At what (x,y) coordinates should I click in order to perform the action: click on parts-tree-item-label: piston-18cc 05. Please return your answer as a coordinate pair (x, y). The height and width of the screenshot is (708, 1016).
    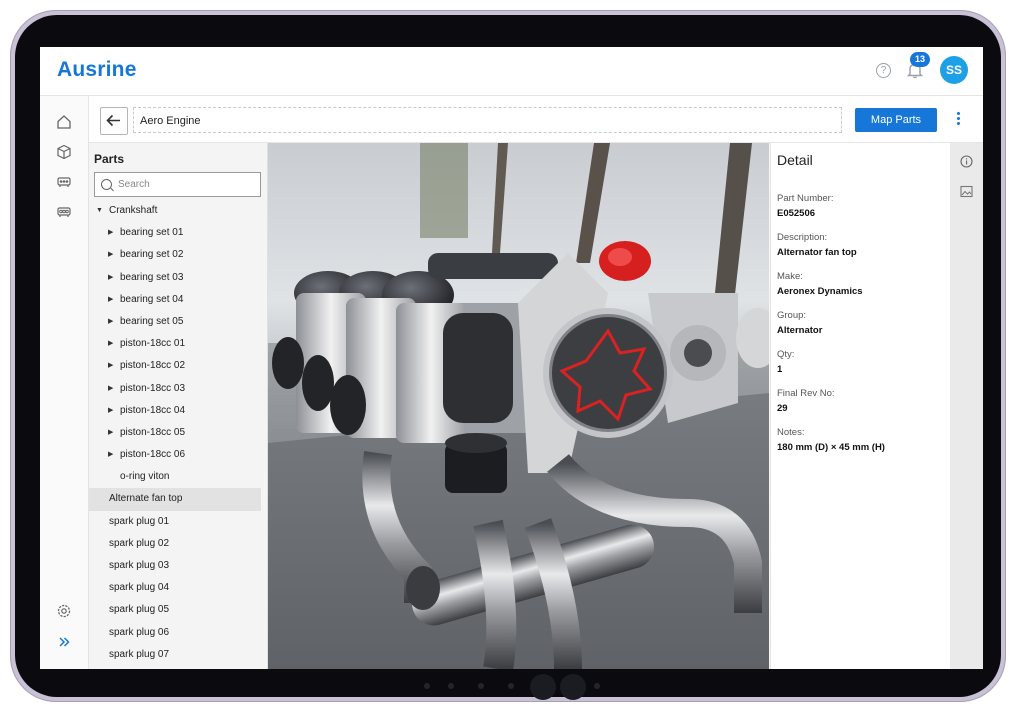
    Looking at the image, I should click on (153, 432).